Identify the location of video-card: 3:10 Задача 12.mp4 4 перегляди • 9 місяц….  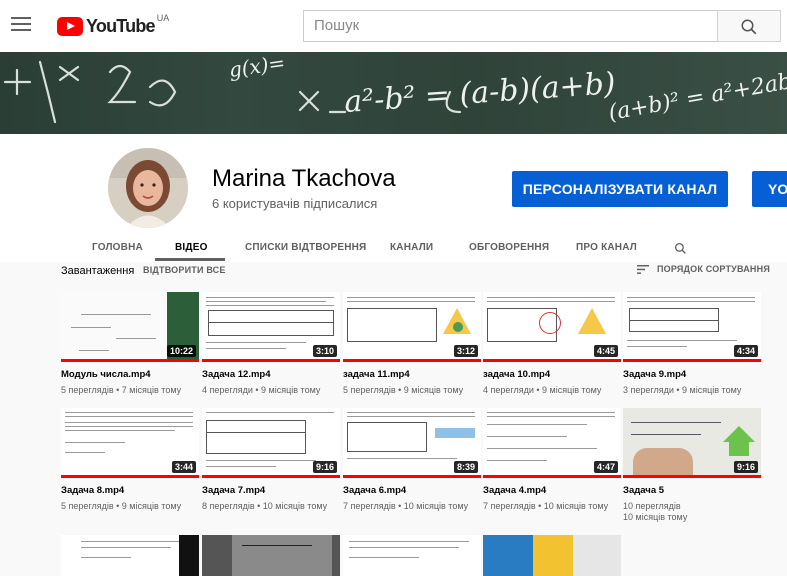
(271, 344).